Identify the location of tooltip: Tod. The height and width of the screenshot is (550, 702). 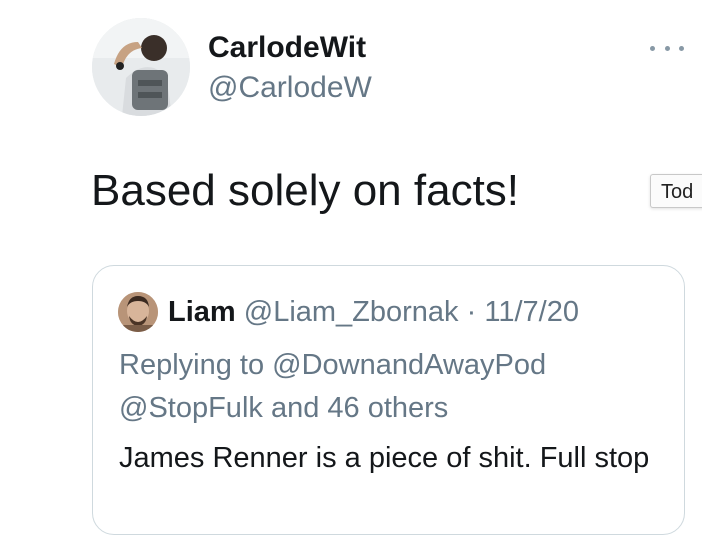
(676, 191).